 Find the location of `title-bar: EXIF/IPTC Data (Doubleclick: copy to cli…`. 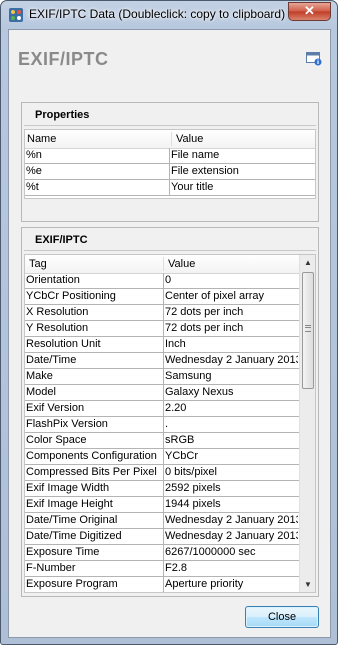

title-bar: EXIF/IPTC Data (Doubleclick: copy to cli… is located at coordinates (169, 15).